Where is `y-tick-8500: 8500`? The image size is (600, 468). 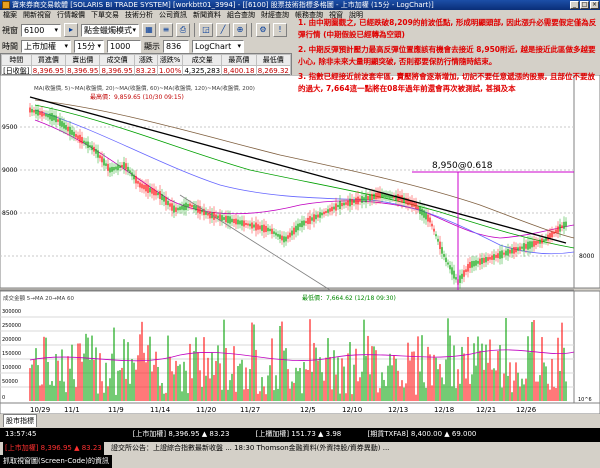
y-tick-8500: 8500 is located at coordinates (9, 213).